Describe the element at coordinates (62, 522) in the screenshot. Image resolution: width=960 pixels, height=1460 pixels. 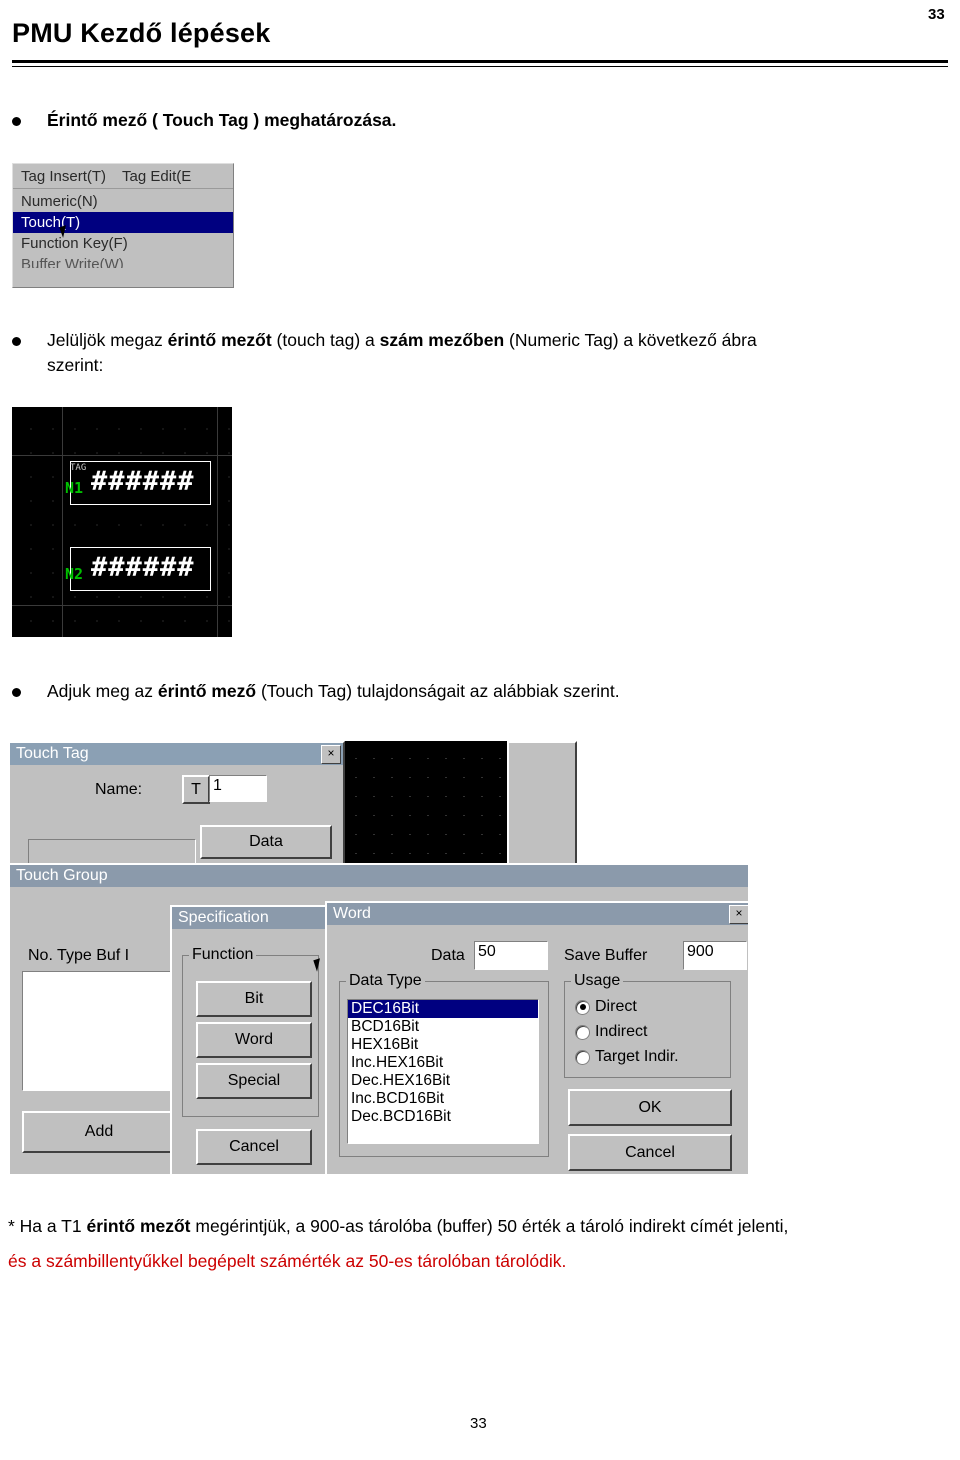
I see `pmu-vline-left` at that location.